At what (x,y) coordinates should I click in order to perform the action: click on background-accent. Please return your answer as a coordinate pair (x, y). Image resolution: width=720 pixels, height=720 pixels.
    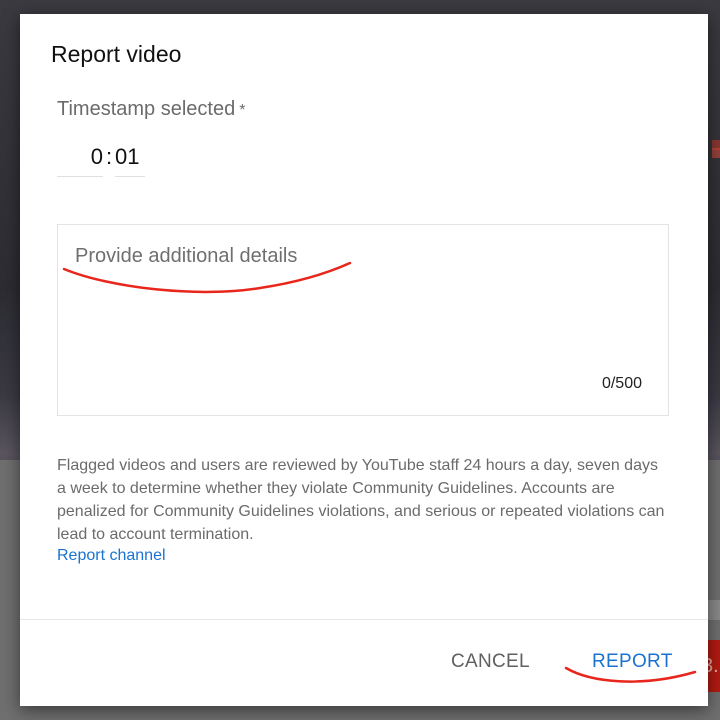
    Looking at the image, I should click on (716, 153).